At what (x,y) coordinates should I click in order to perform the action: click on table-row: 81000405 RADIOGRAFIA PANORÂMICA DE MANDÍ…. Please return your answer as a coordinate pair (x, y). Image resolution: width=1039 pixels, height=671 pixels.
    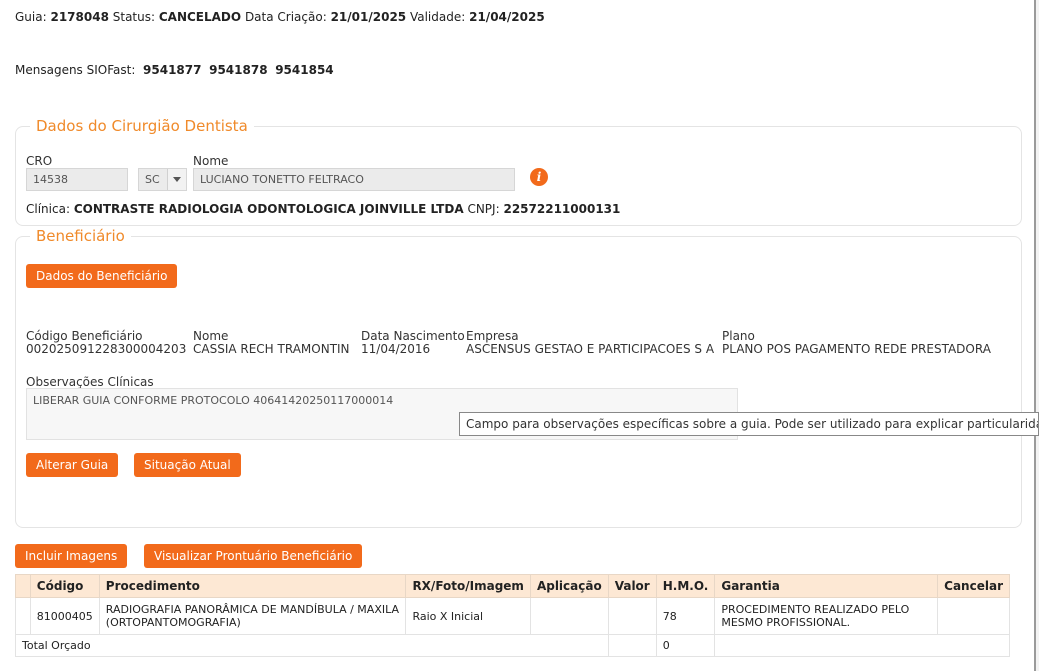
    Looking at the image, I should click on (512, 616).